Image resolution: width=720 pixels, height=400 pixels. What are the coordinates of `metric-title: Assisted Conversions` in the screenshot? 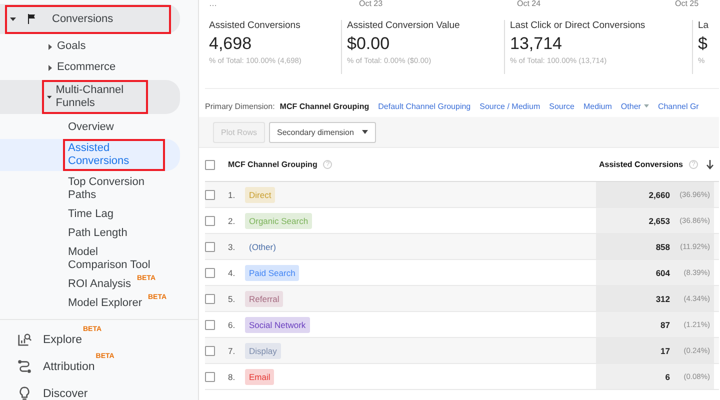 It's located at (255, 25).